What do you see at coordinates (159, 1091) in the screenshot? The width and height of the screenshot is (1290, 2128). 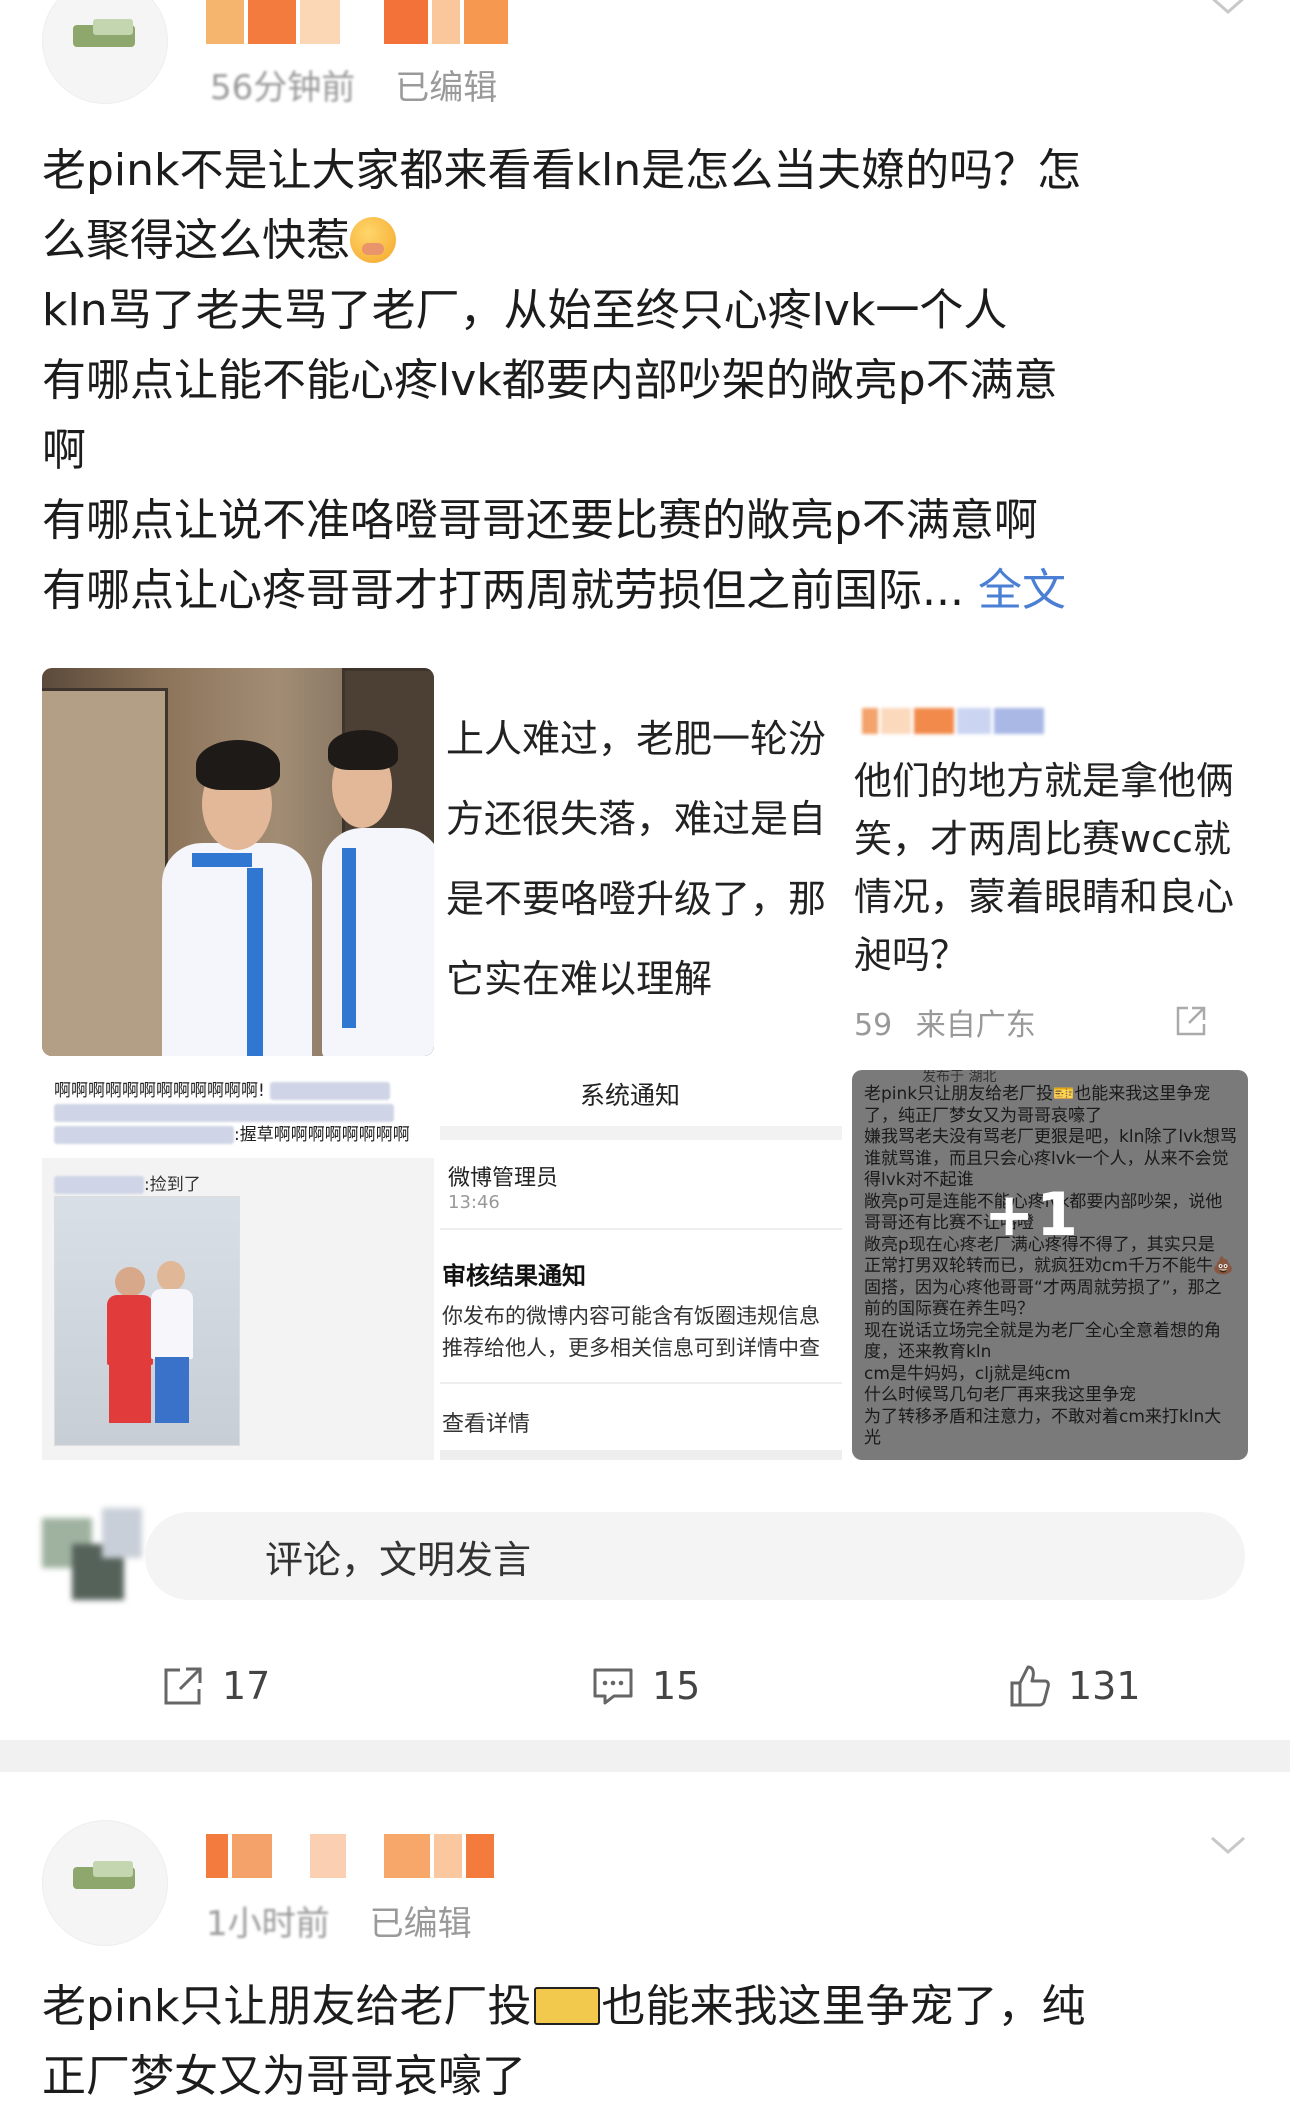 I see `chat-line: 啊啊啊啊啊啊啊啊啊啊啊啊!` at bounding box center [159, 1091].